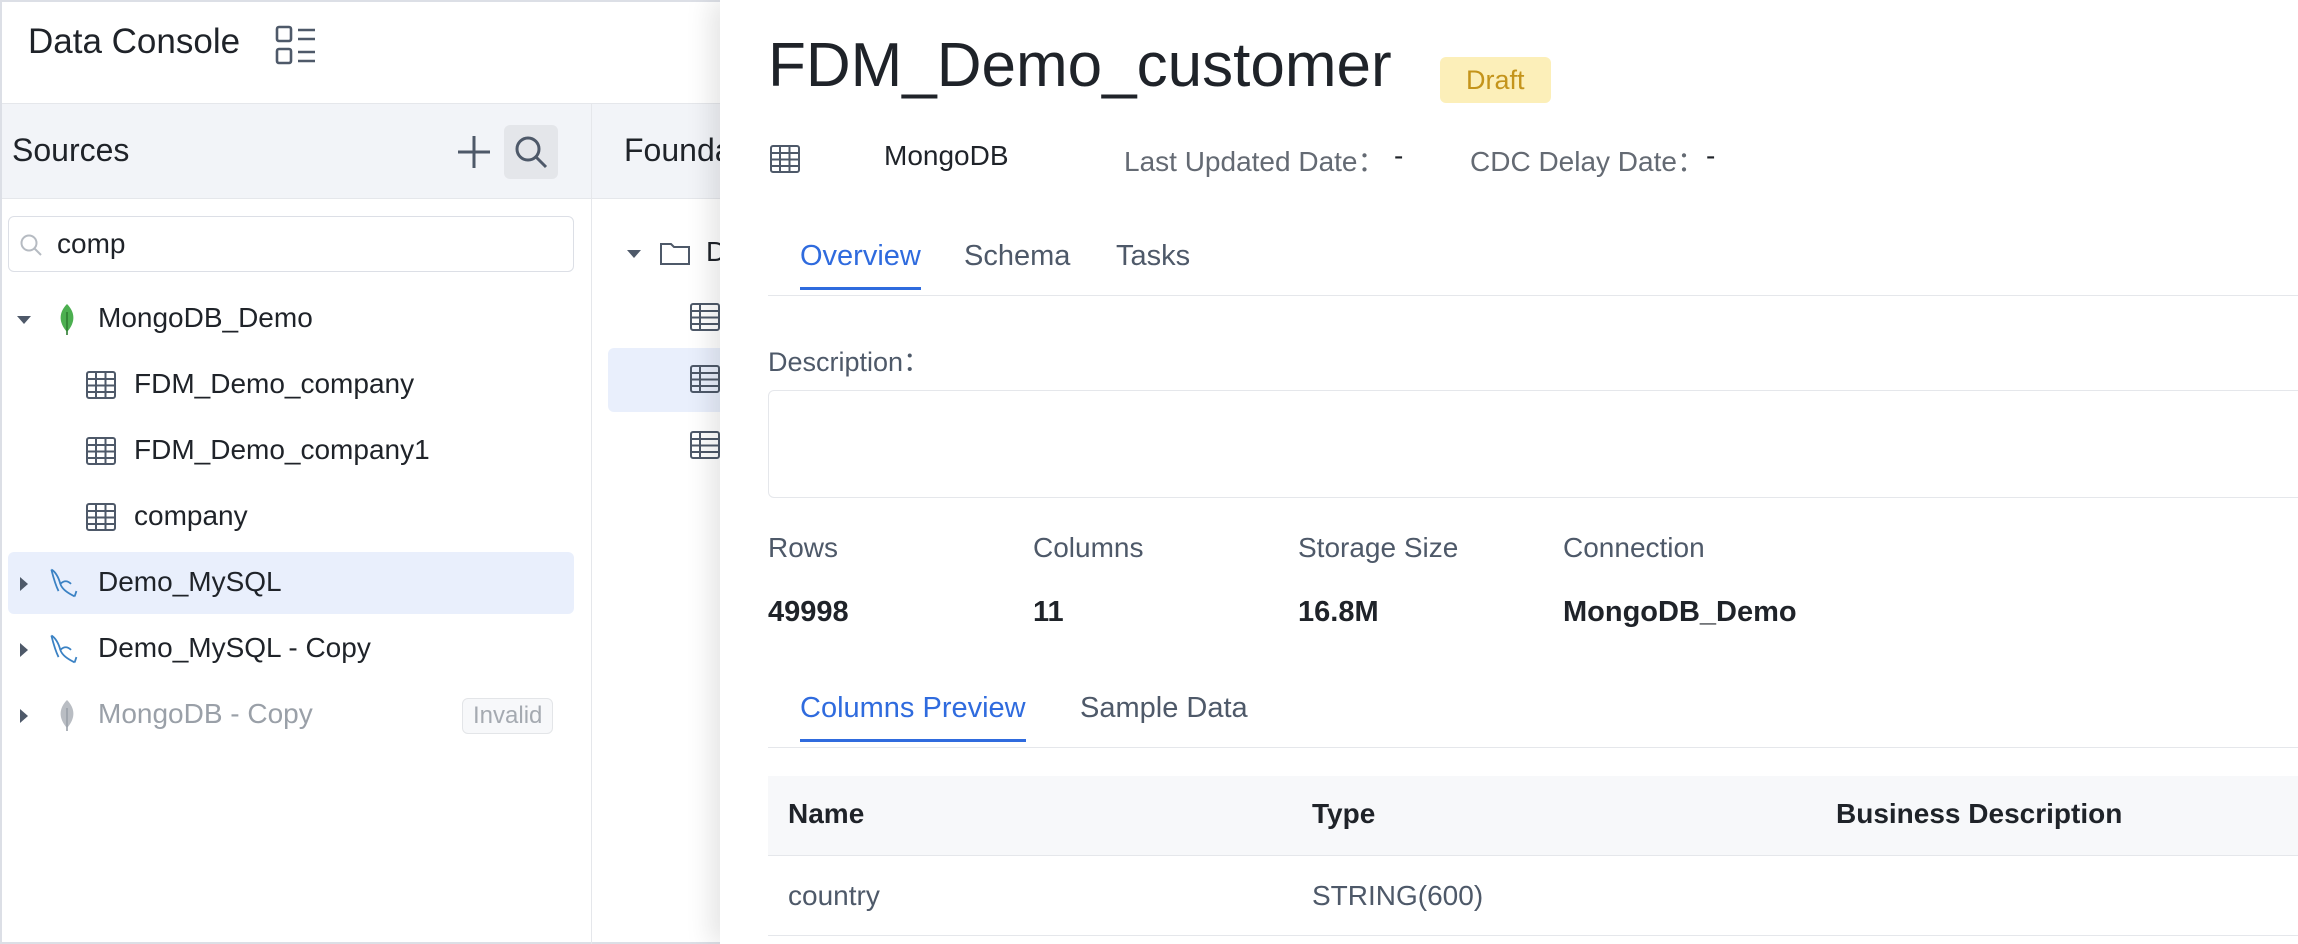  Describe the element at coordinates (834, 895) in the screenshot. I see `cell-name: country` at that location.